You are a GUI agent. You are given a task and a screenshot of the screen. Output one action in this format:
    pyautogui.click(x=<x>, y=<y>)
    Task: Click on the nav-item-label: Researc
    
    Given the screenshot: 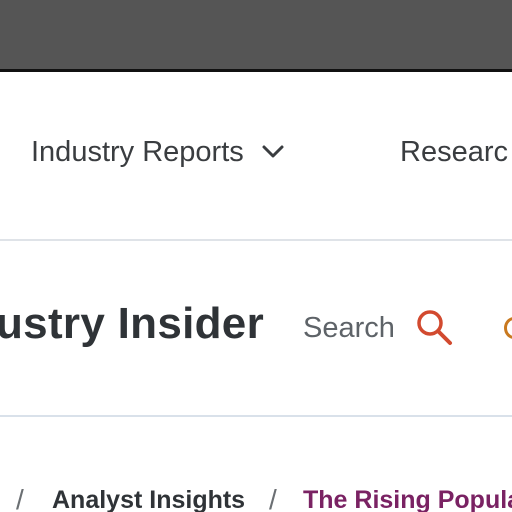 What is the action you would take?
    pyautogui.click(x=454, y=152)
    